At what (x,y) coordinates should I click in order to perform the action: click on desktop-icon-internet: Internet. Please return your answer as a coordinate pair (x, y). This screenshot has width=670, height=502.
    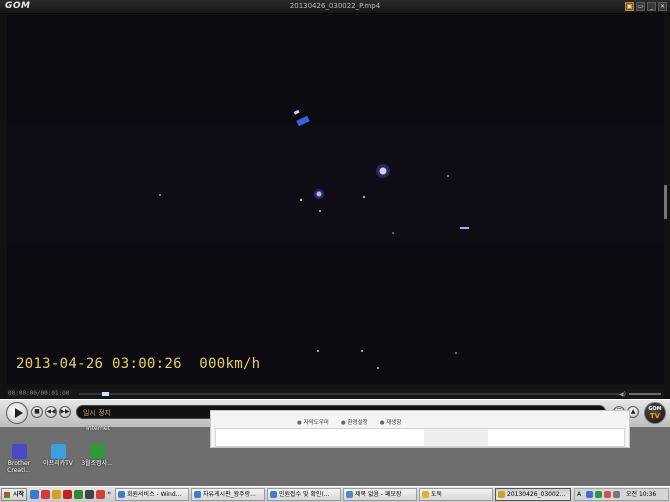
    Looking at the image, I should click on (98, 428).